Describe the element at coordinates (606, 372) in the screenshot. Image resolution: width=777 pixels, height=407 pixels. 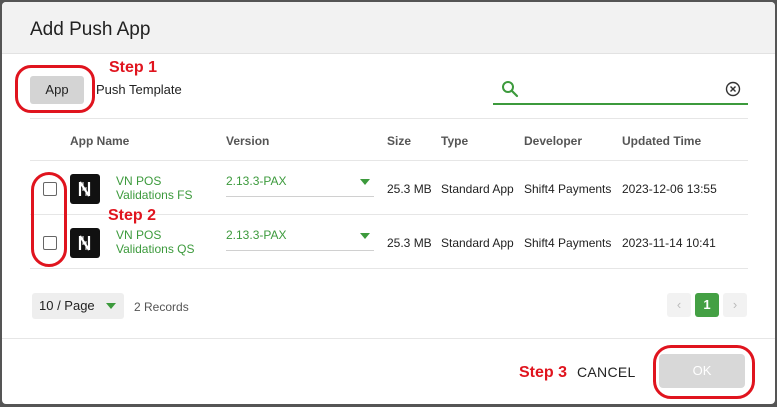
I see `cancel-button: CANCEL` at that location.